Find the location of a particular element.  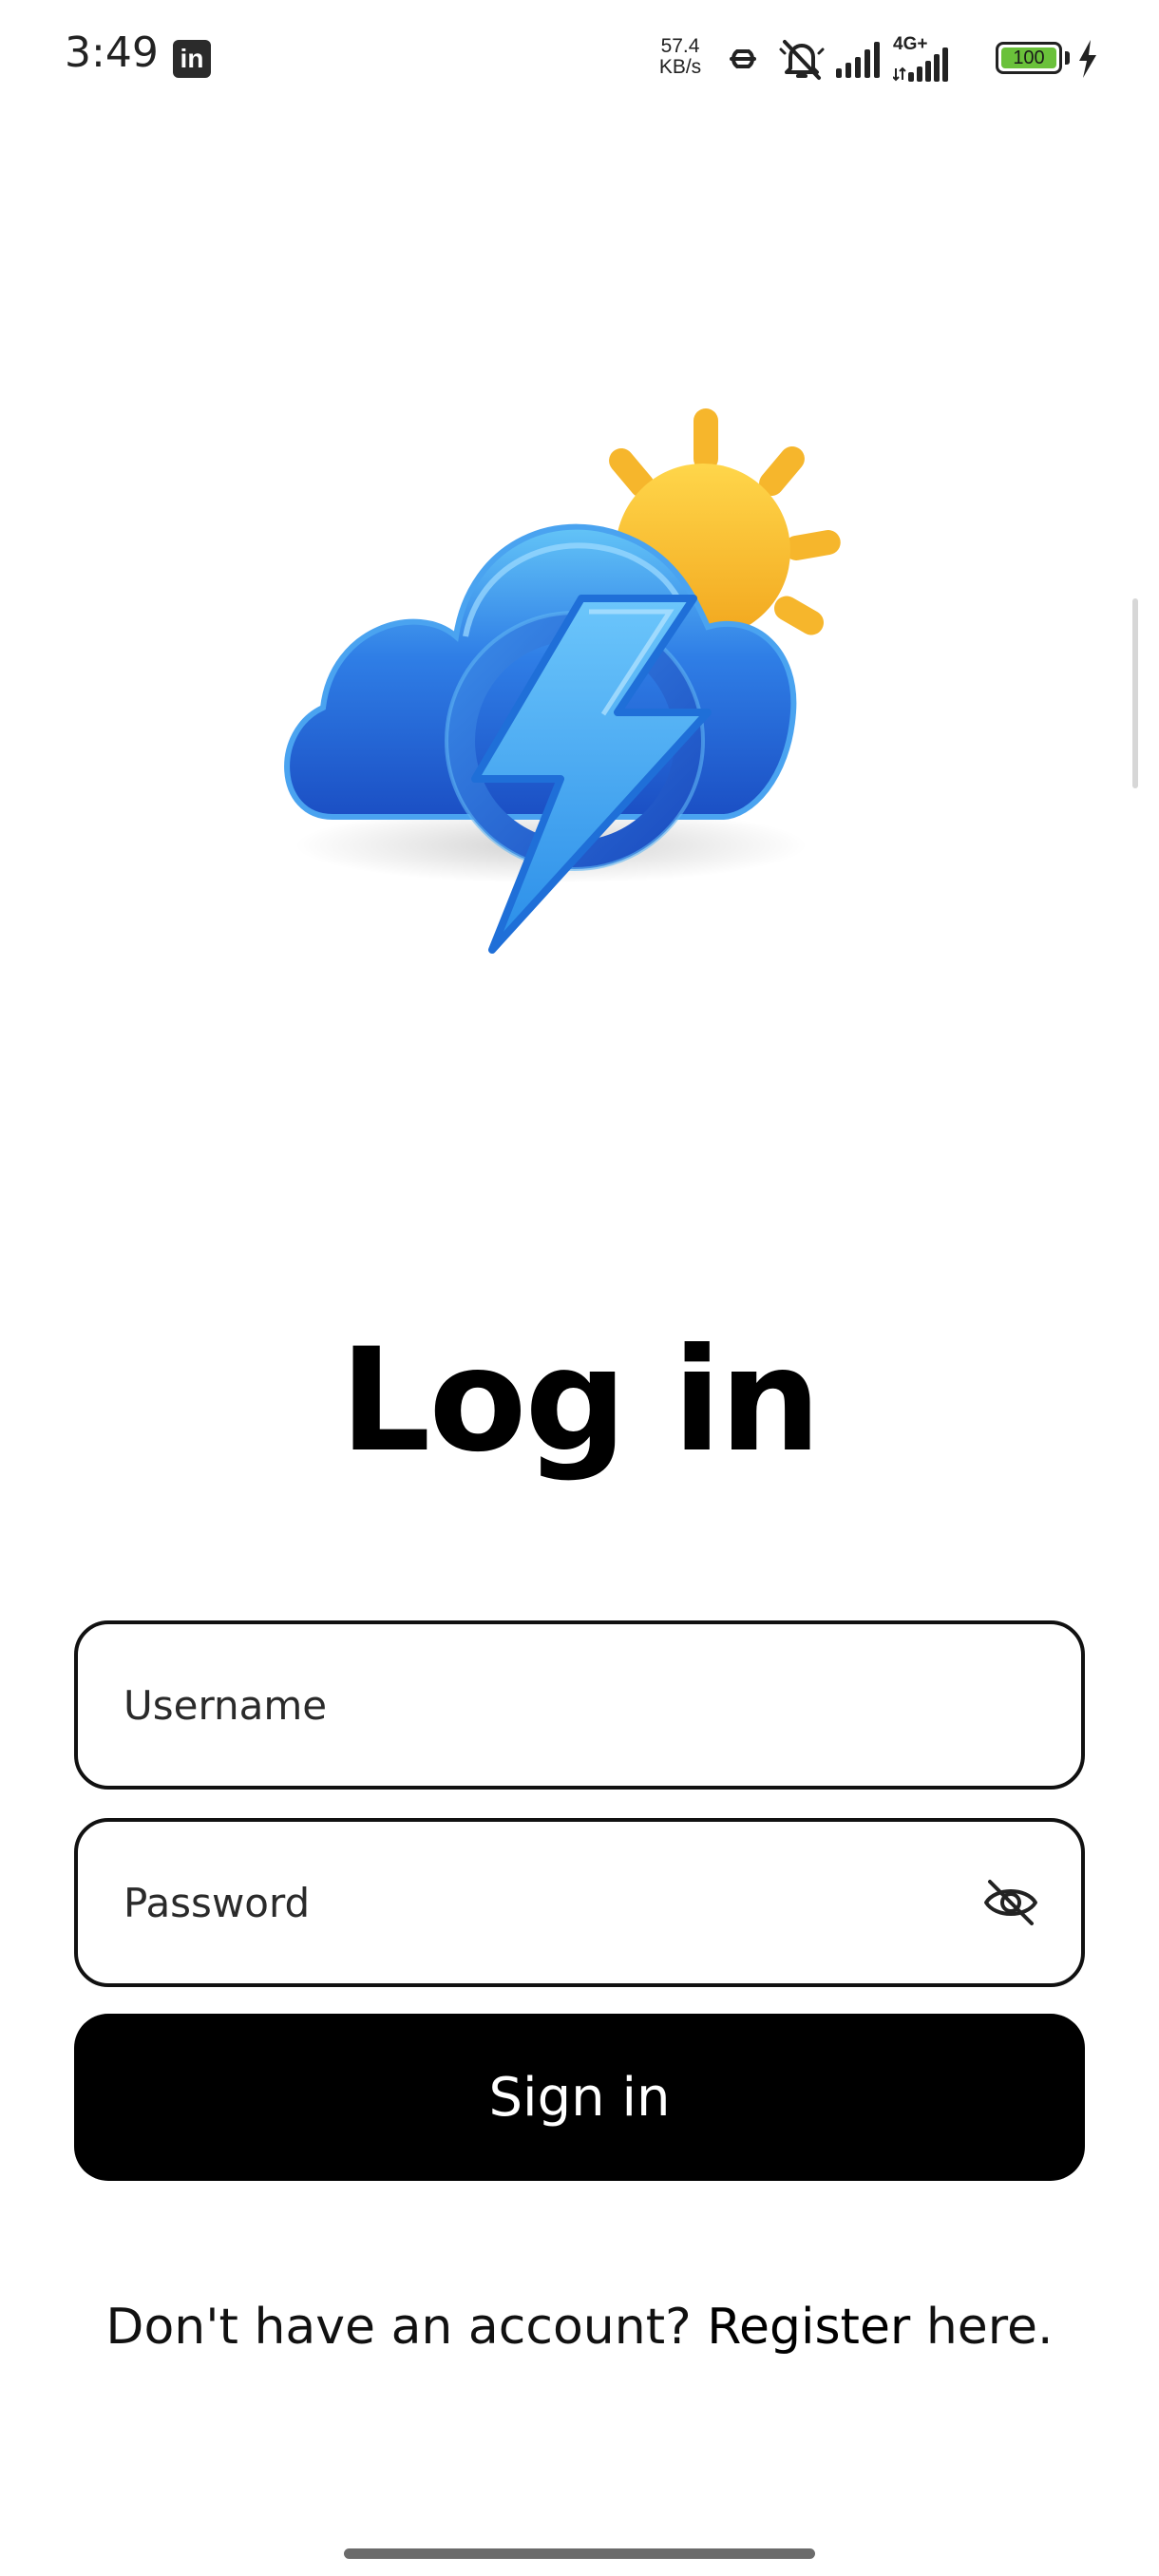

signal-4g-icon: 4G+ is located at coordinates (921, 58).